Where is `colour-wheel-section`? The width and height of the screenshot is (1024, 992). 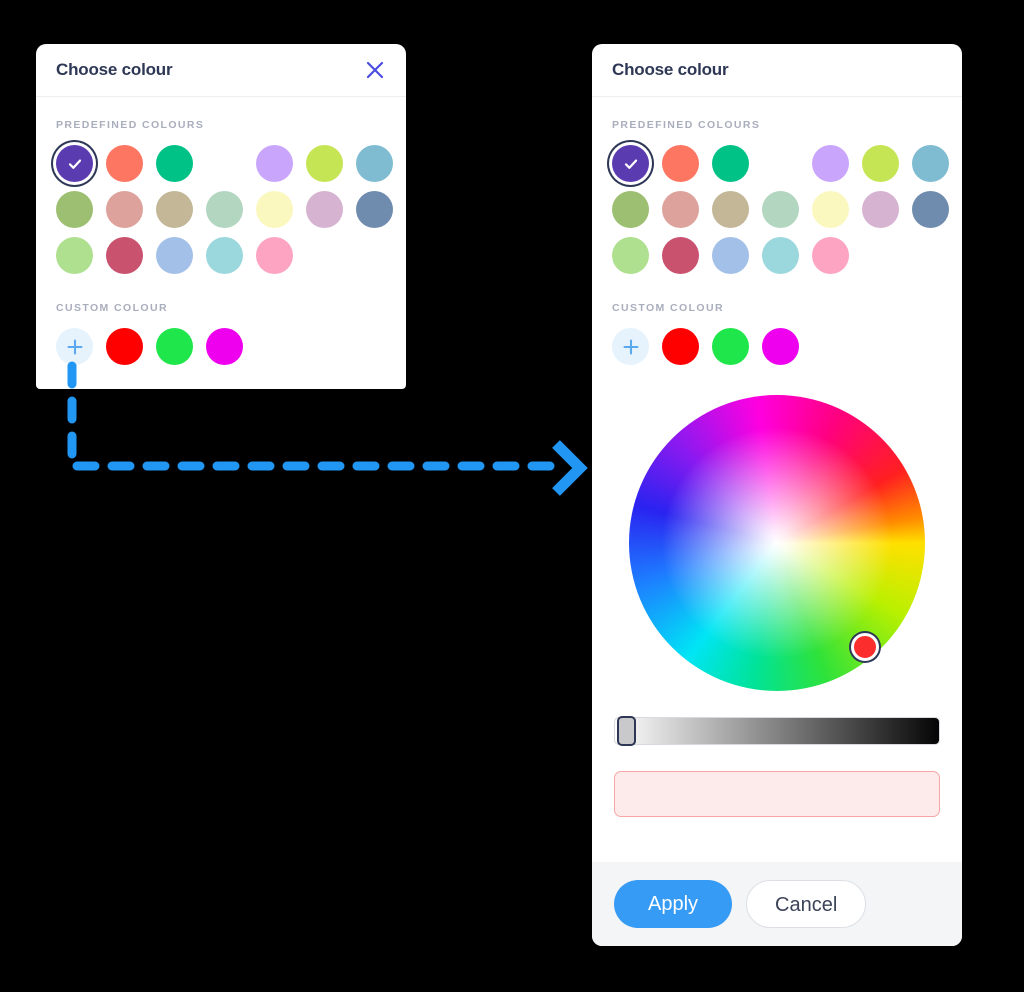
colour-wheel-section is located at coordinates (777, 528).